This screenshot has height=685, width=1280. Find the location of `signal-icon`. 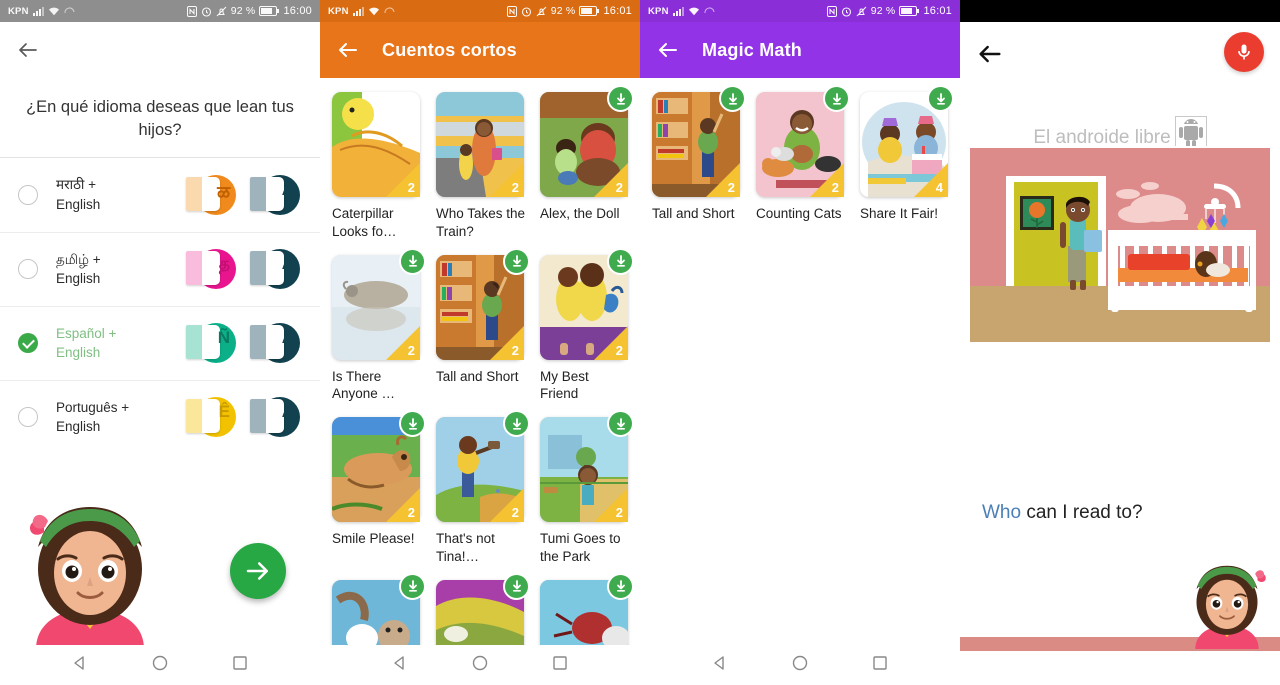

signal-icon is located at coordinates (678, 11).